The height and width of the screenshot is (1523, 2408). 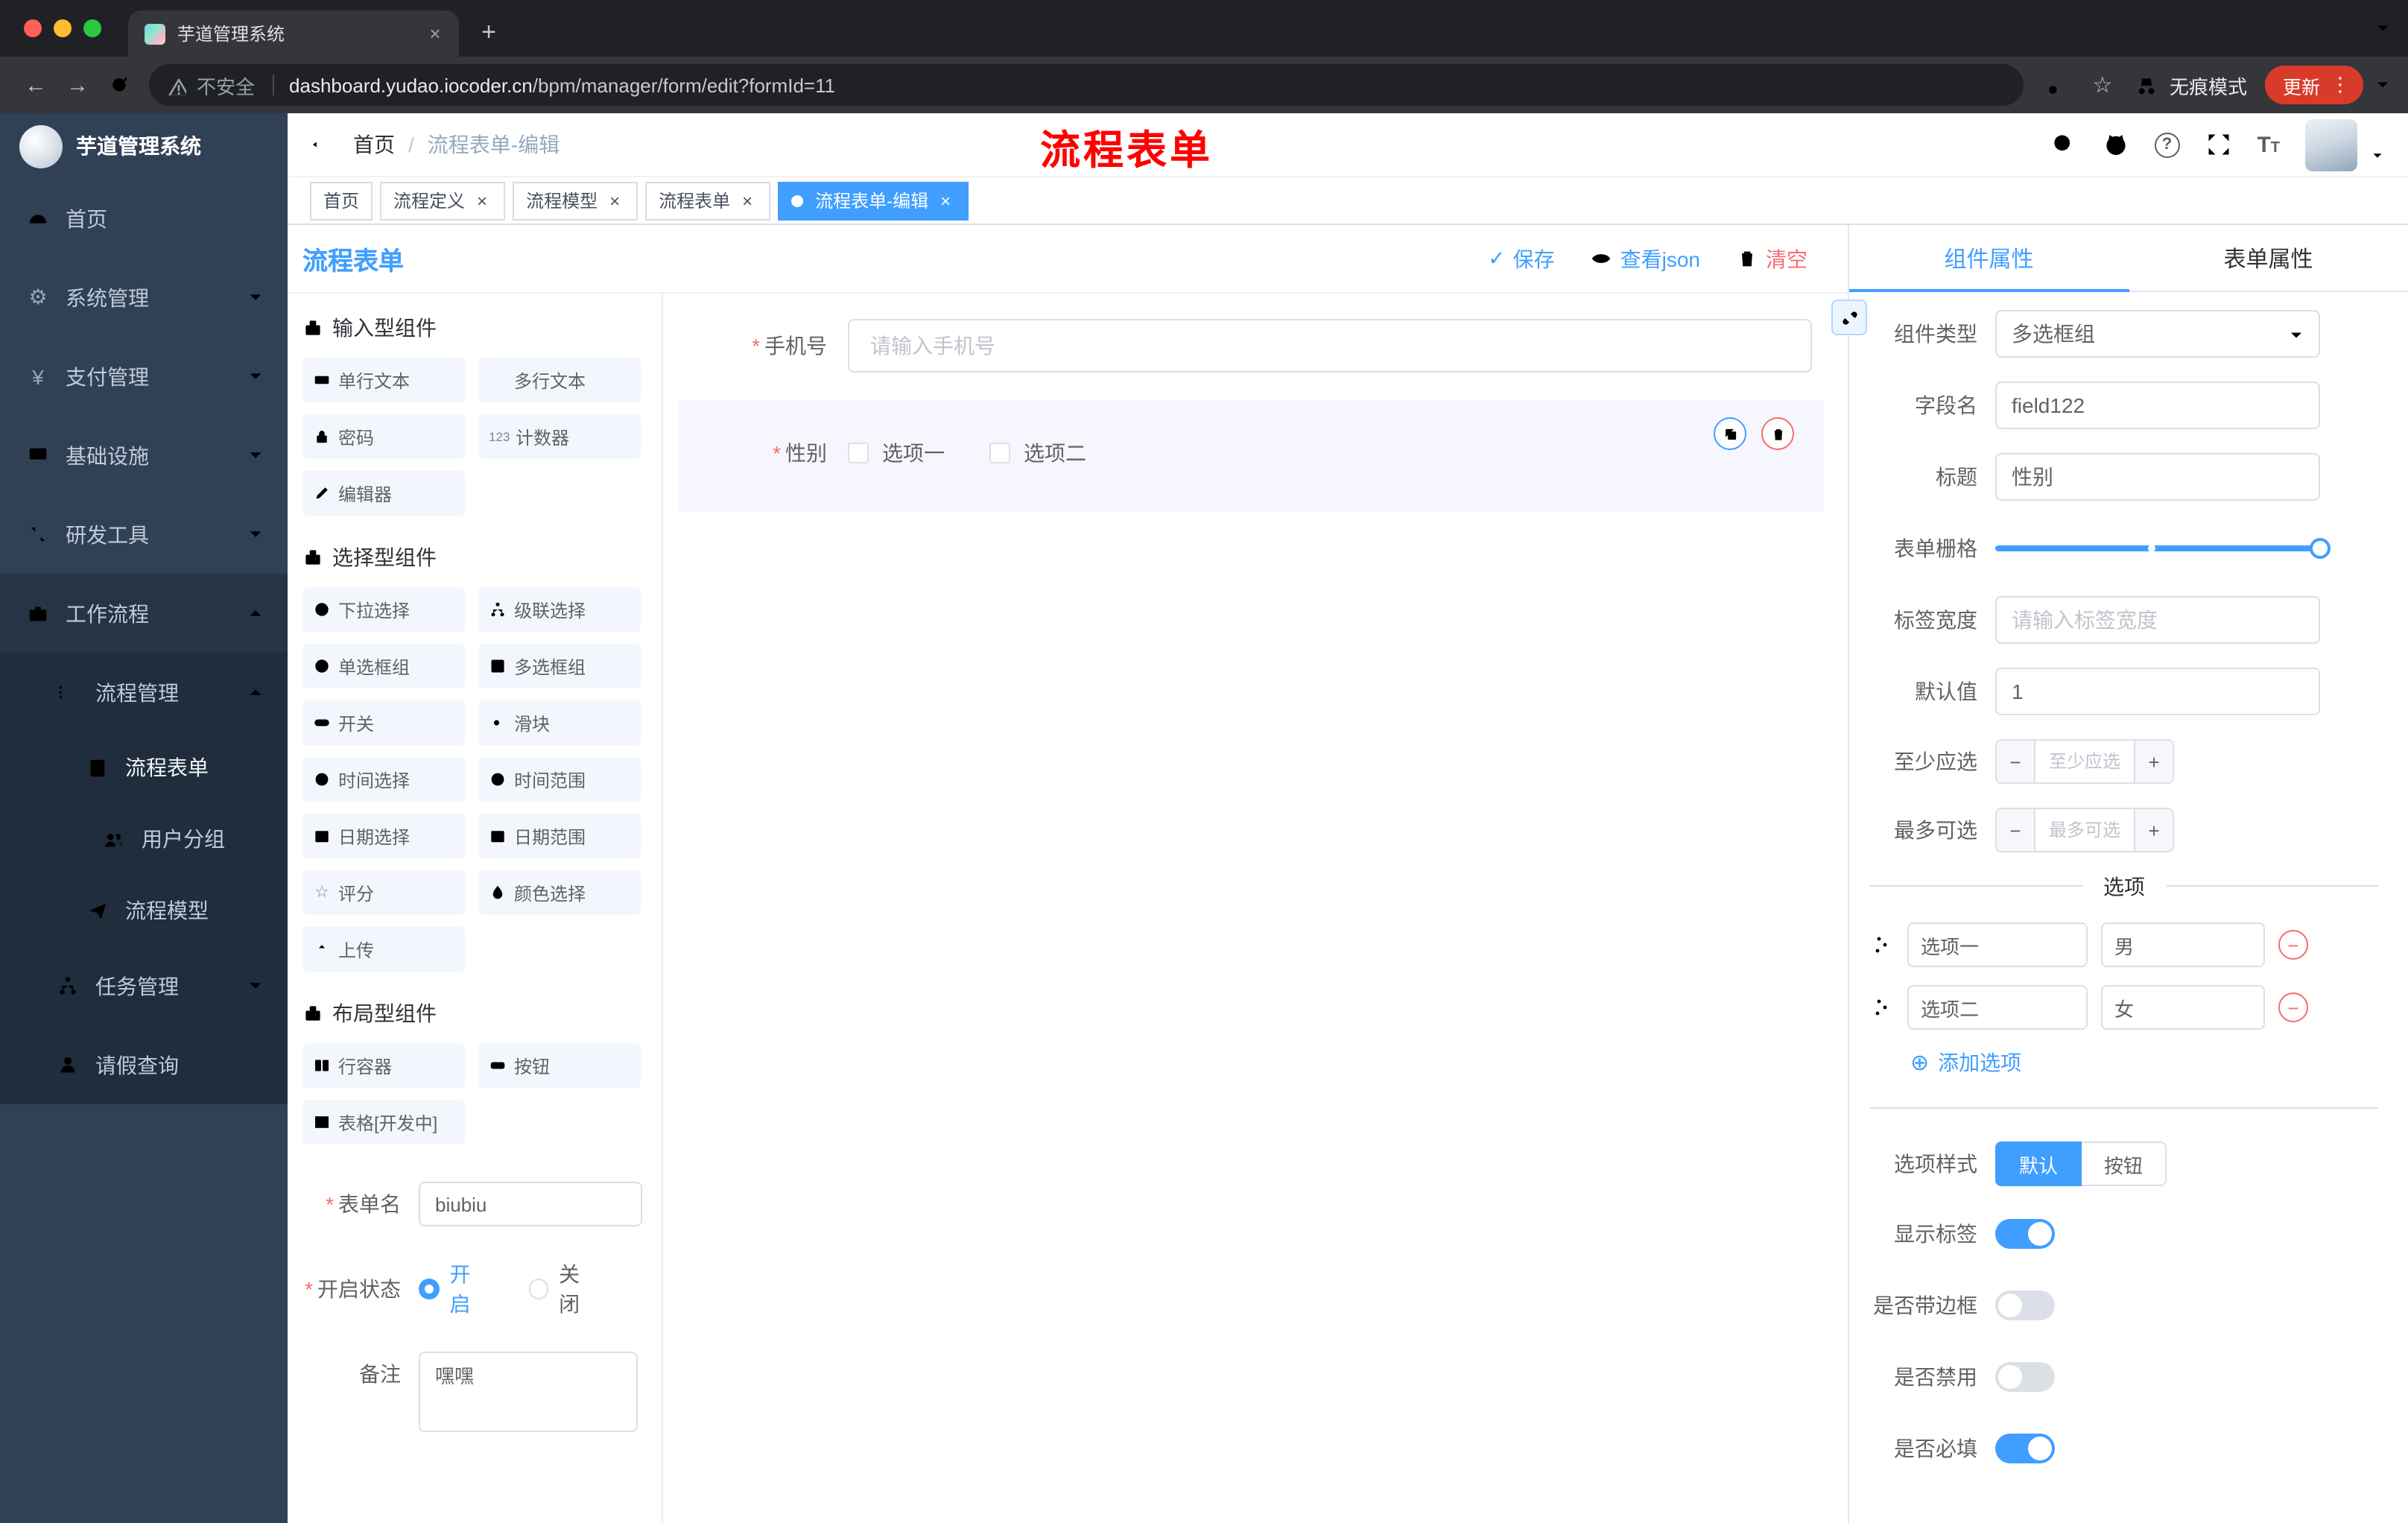 I want to click on close-window-button, so click(x=33, y=28).